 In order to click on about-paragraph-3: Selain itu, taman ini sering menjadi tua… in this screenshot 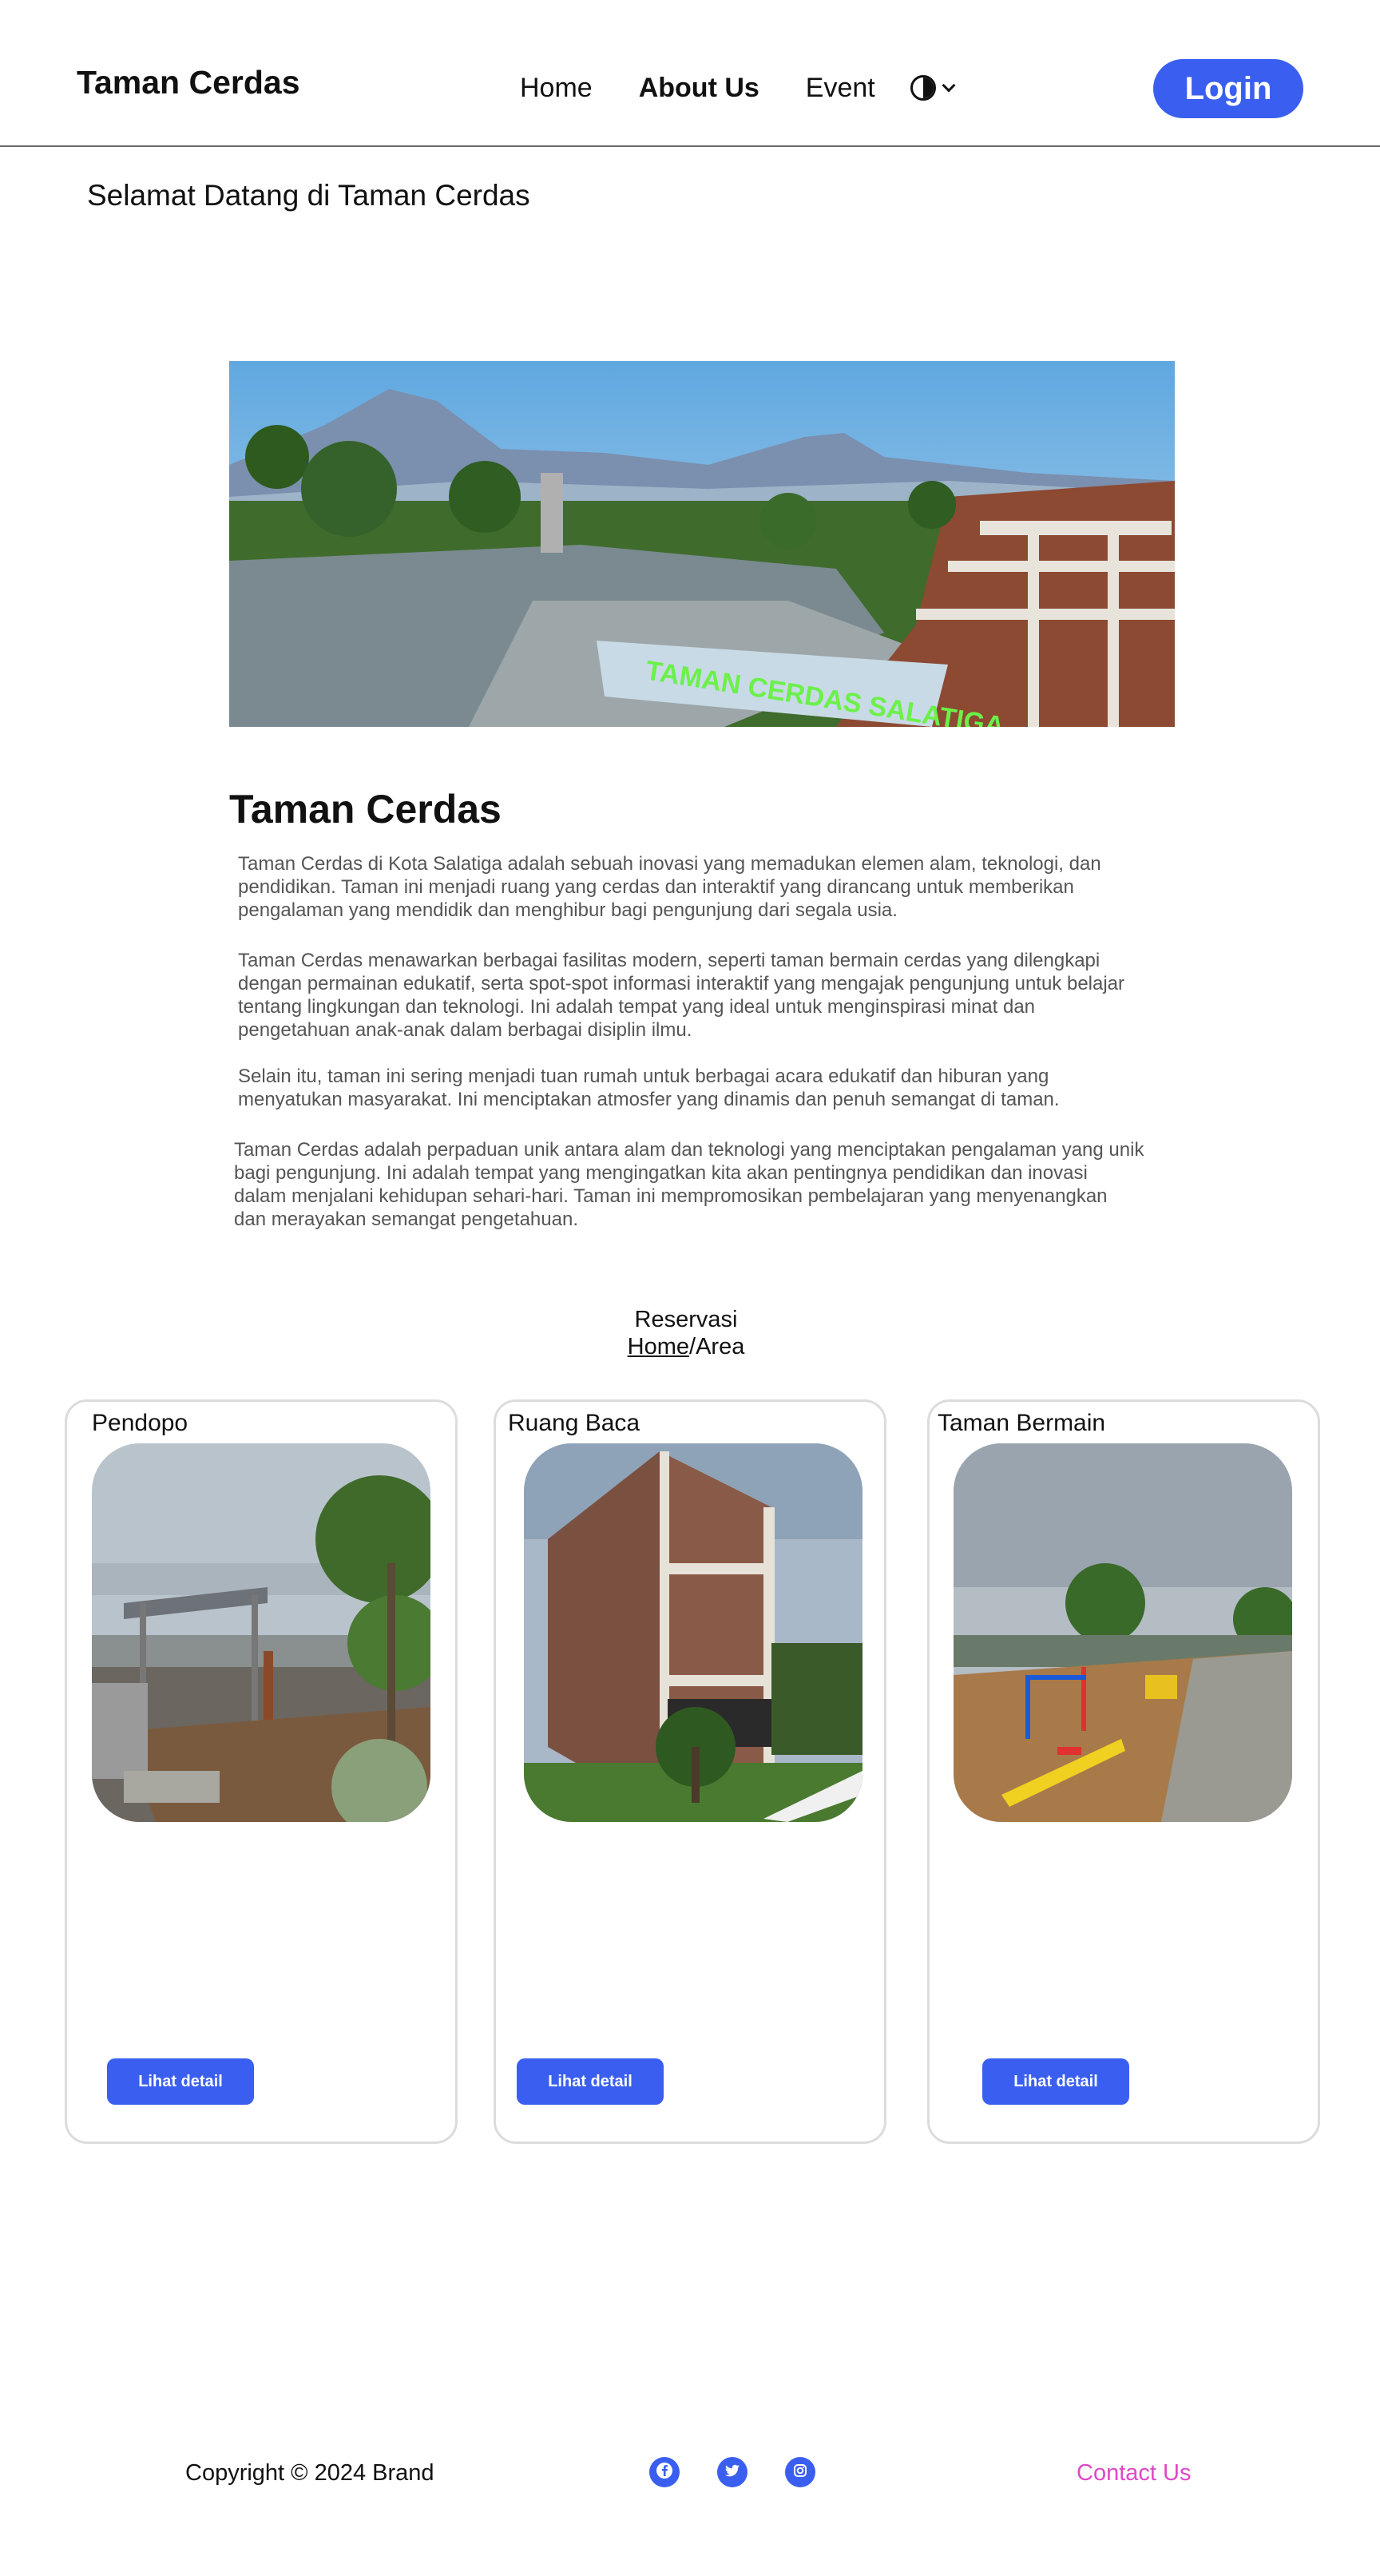, I will do `click(649, 1088)`.